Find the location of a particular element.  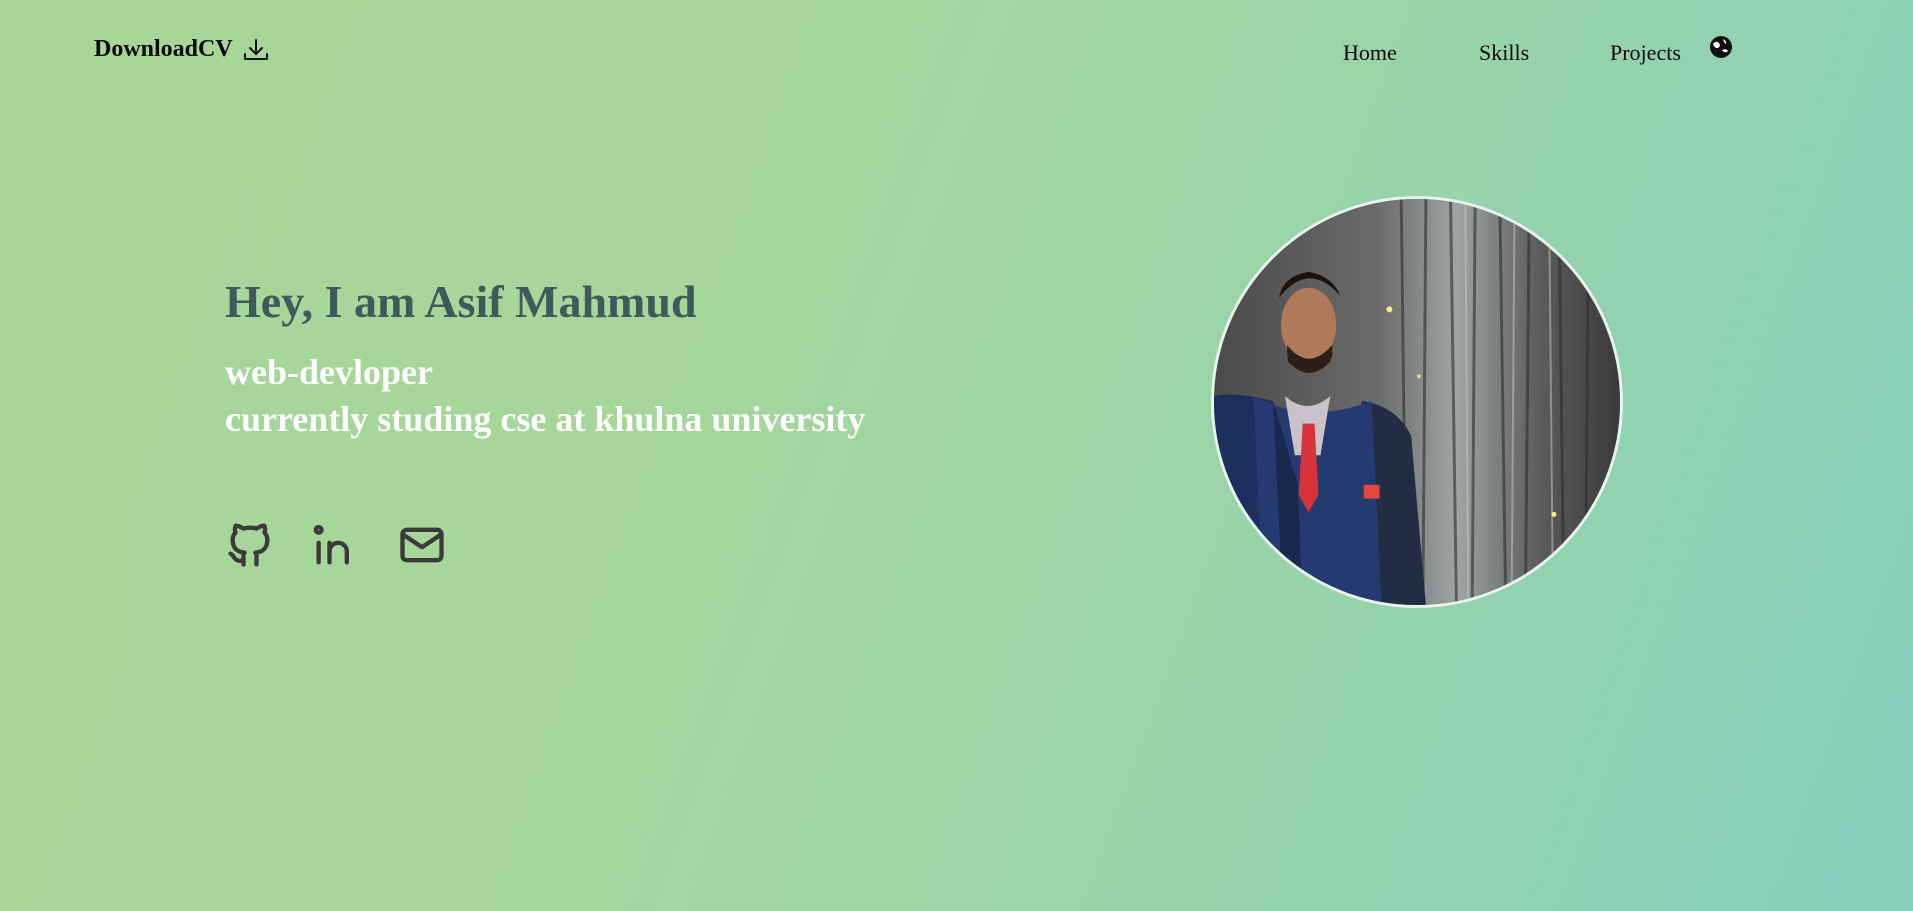

nav-home-link: Home is located at coordinates (1370, 53).